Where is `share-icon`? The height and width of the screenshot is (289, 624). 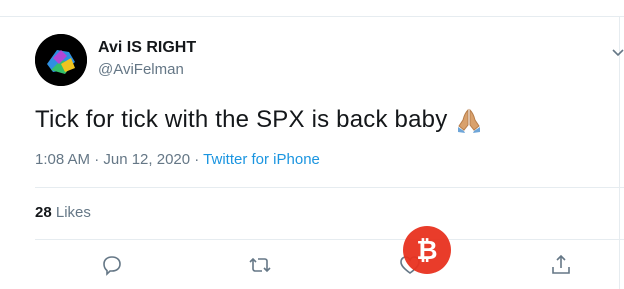
share-icon is located at coordinates (561, 265).